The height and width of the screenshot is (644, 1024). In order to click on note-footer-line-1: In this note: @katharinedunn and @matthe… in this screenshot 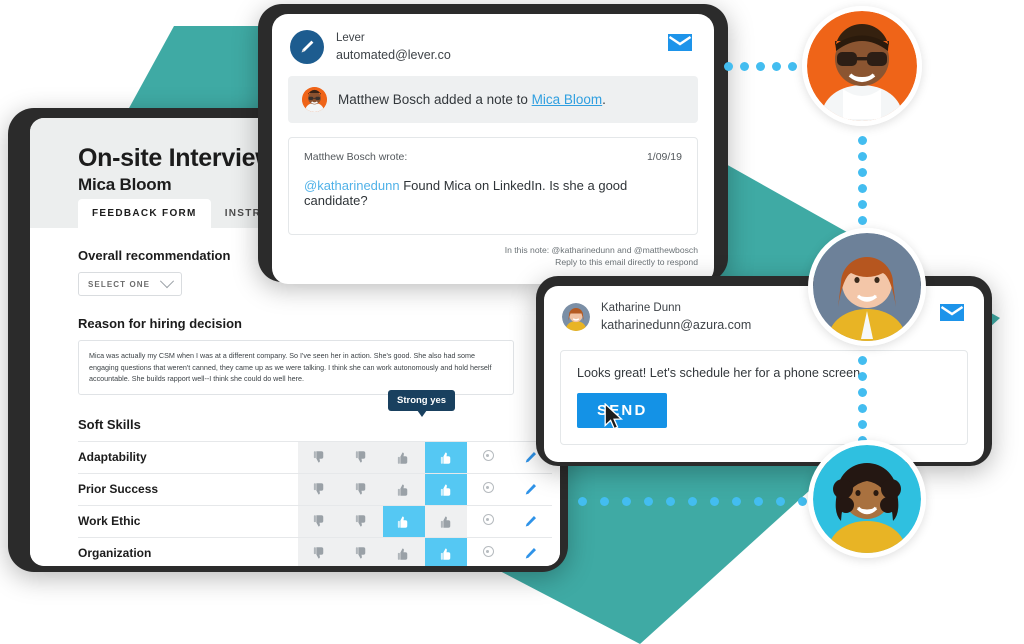, I will do `click(601, 250)`.